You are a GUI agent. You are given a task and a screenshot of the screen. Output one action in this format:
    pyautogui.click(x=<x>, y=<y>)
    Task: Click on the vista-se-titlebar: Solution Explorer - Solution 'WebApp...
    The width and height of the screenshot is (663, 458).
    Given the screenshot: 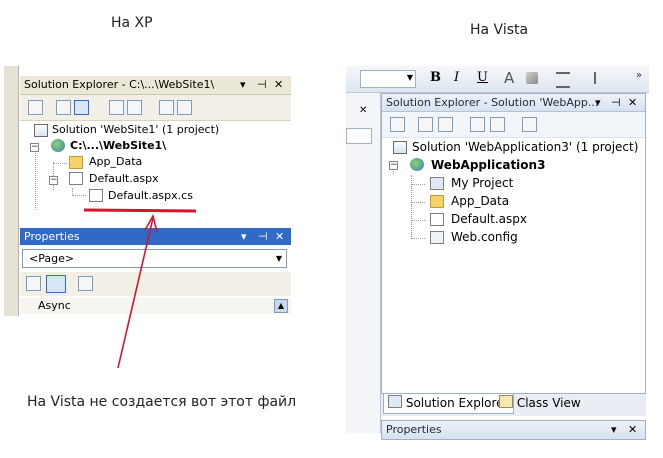 What is the action you would take?
    pyautogui.click(x=513, y=103)
    